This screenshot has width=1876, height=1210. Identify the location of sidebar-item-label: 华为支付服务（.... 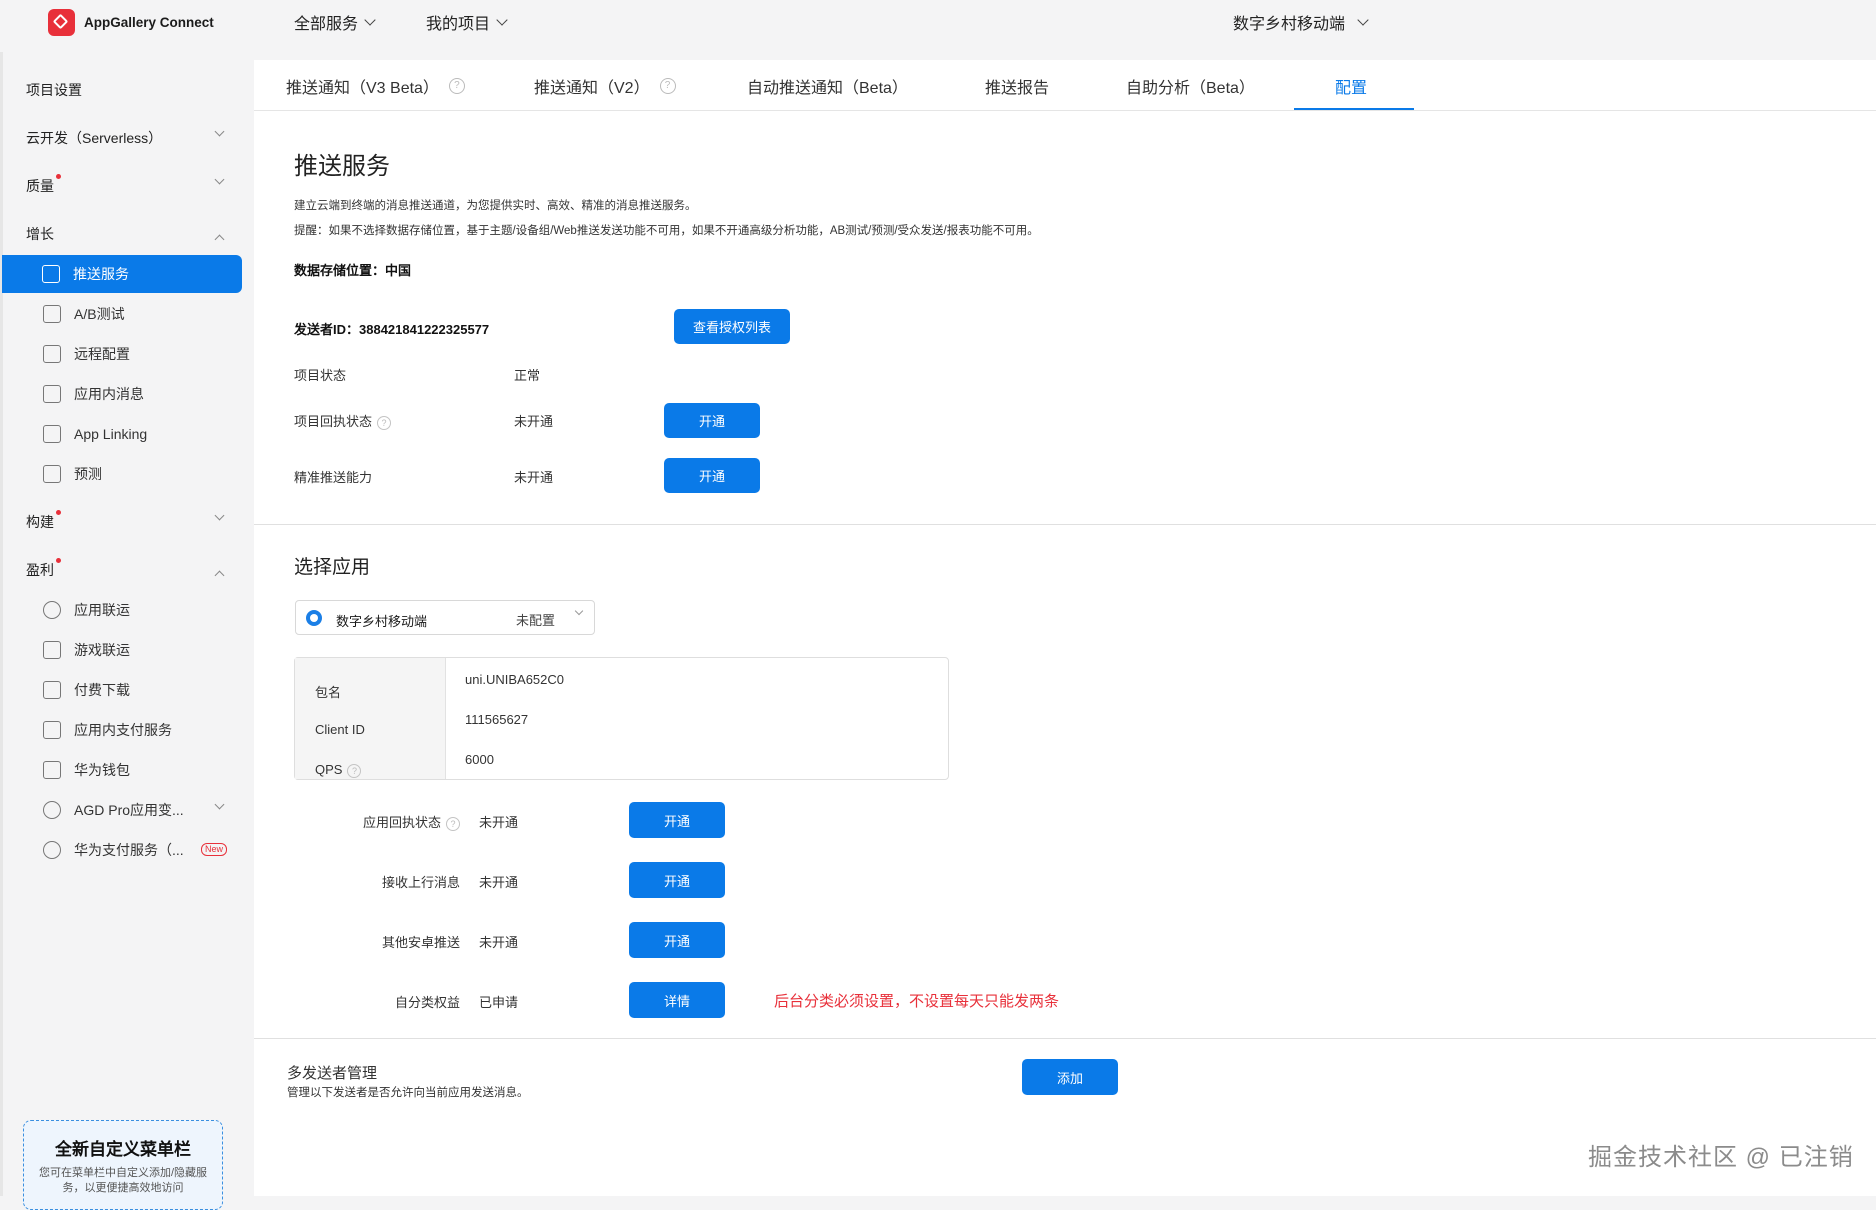
(129, 850).